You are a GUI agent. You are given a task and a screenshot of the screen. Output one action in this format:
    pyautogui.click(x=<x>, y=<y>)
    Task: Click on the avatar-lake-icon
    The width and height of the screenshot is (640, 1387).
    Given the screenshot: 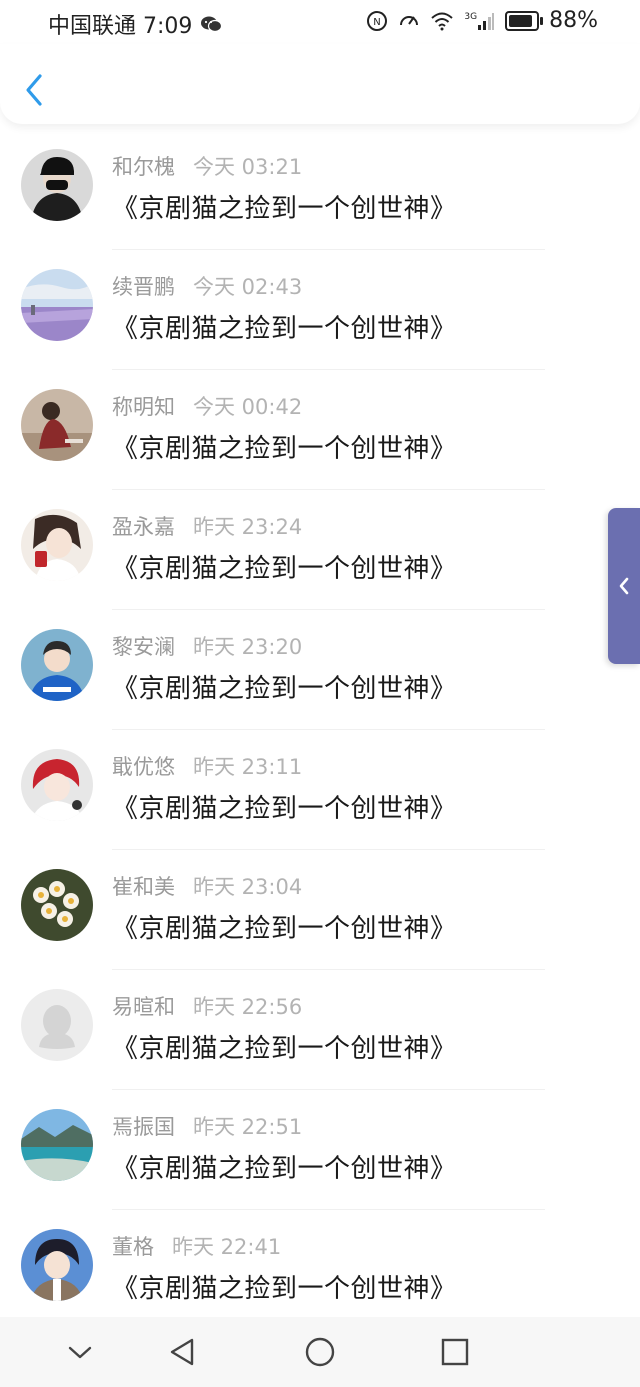 What is the action you would take?
    pyautogui.click(x=57, y=1145)
    